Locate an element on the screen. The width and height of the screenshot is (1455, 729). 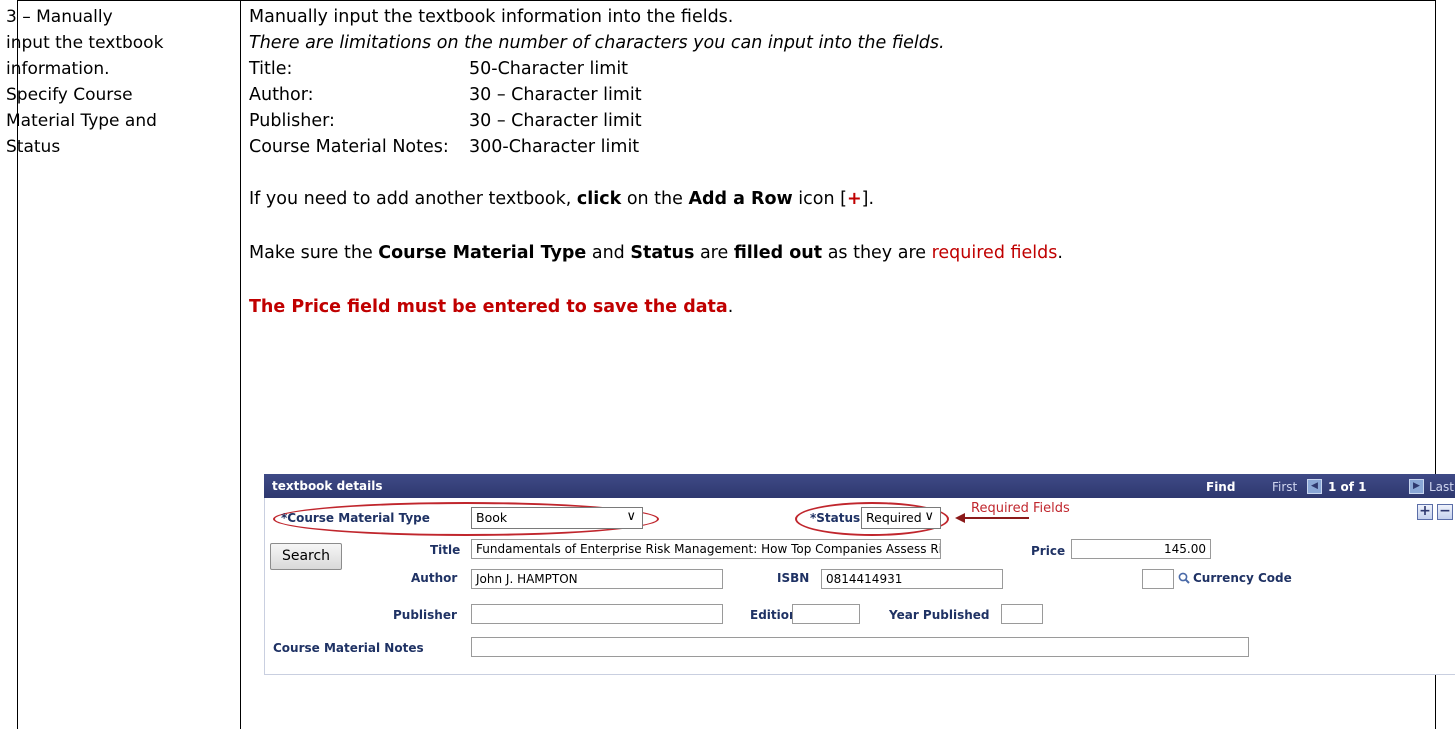
course-material-notes-label: Course Material Notes is located at coordinates (348, 648).